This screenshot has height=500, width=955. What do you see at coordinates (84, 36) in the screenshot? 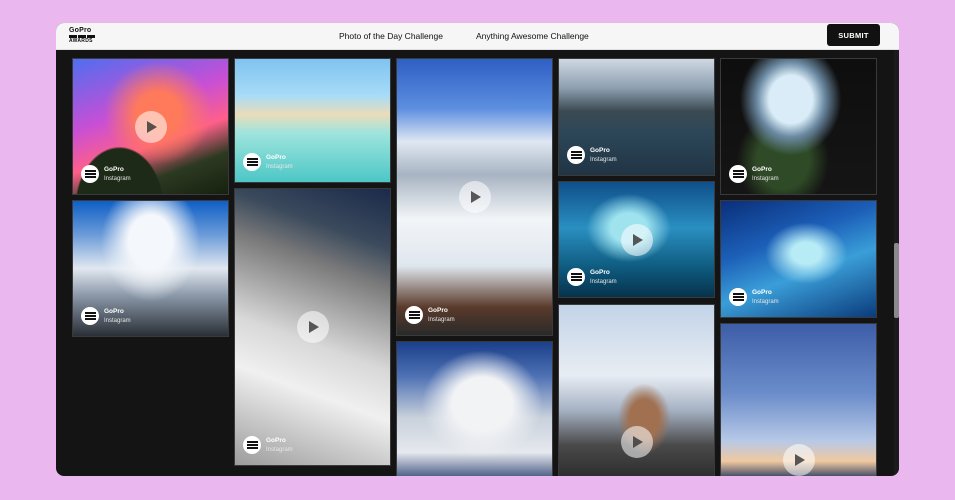
I see `gopro-awards-logo: GoPro AWARDS` at bounding box center [84, 36].